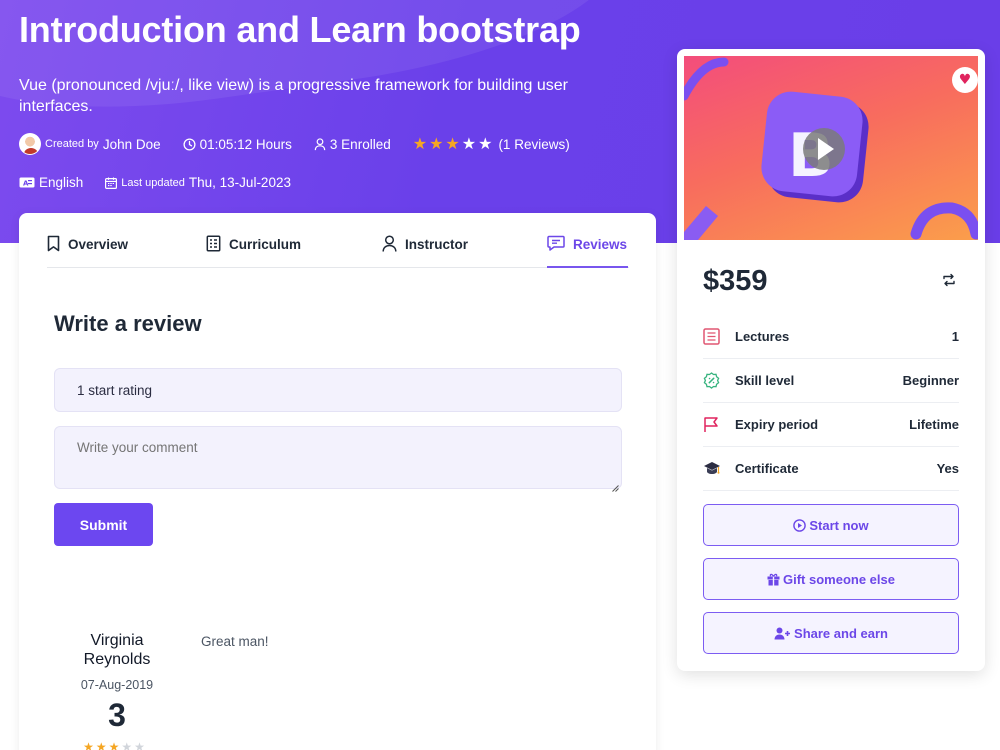 The width and height of the screenshot is (1000, 750). What do you see at coordinates (735, 281) in the screenshot?
I see `course-price: $359` at bounding box center [735, 281].